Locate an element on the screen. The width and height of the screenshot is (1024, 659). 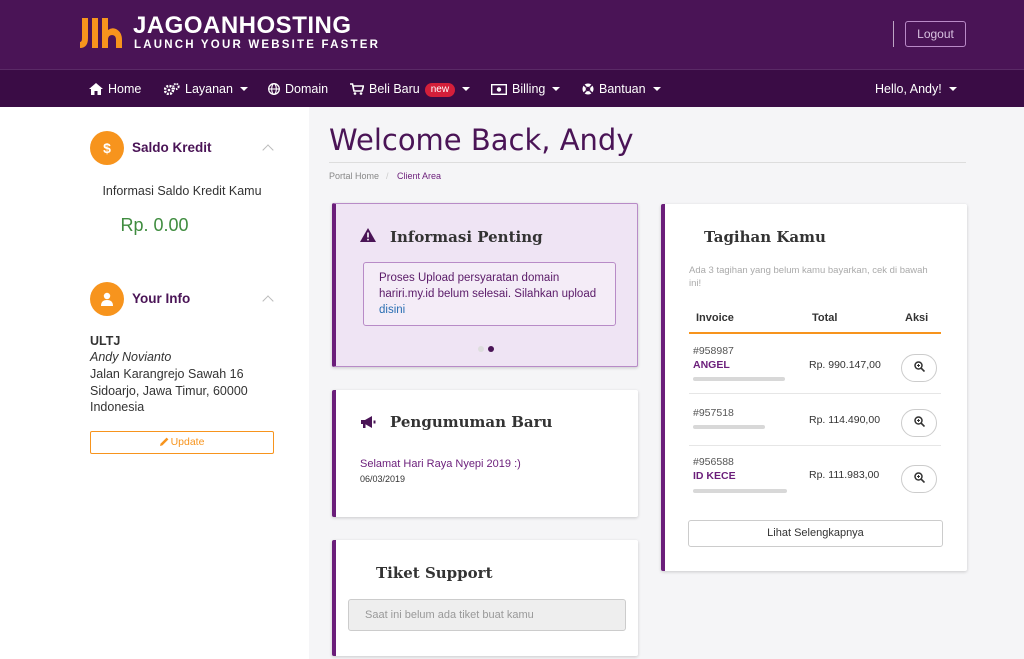
nav-home-label: Home is located at coordinates (125, 89).